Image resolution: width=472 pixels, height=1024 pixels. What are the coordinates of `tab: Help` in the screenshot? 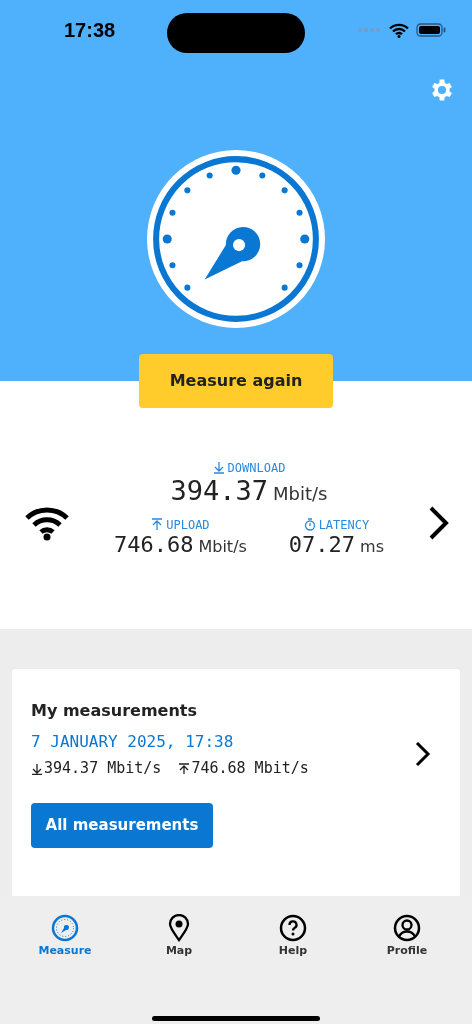 It's located at (293, 939).